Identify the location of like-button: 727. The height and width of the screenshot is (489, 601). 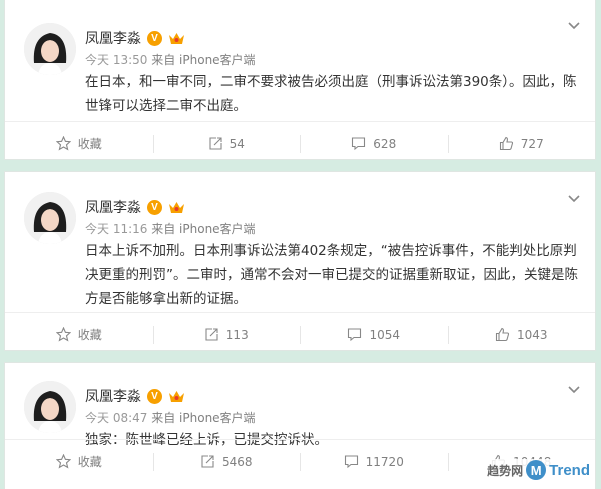
(521, 143).